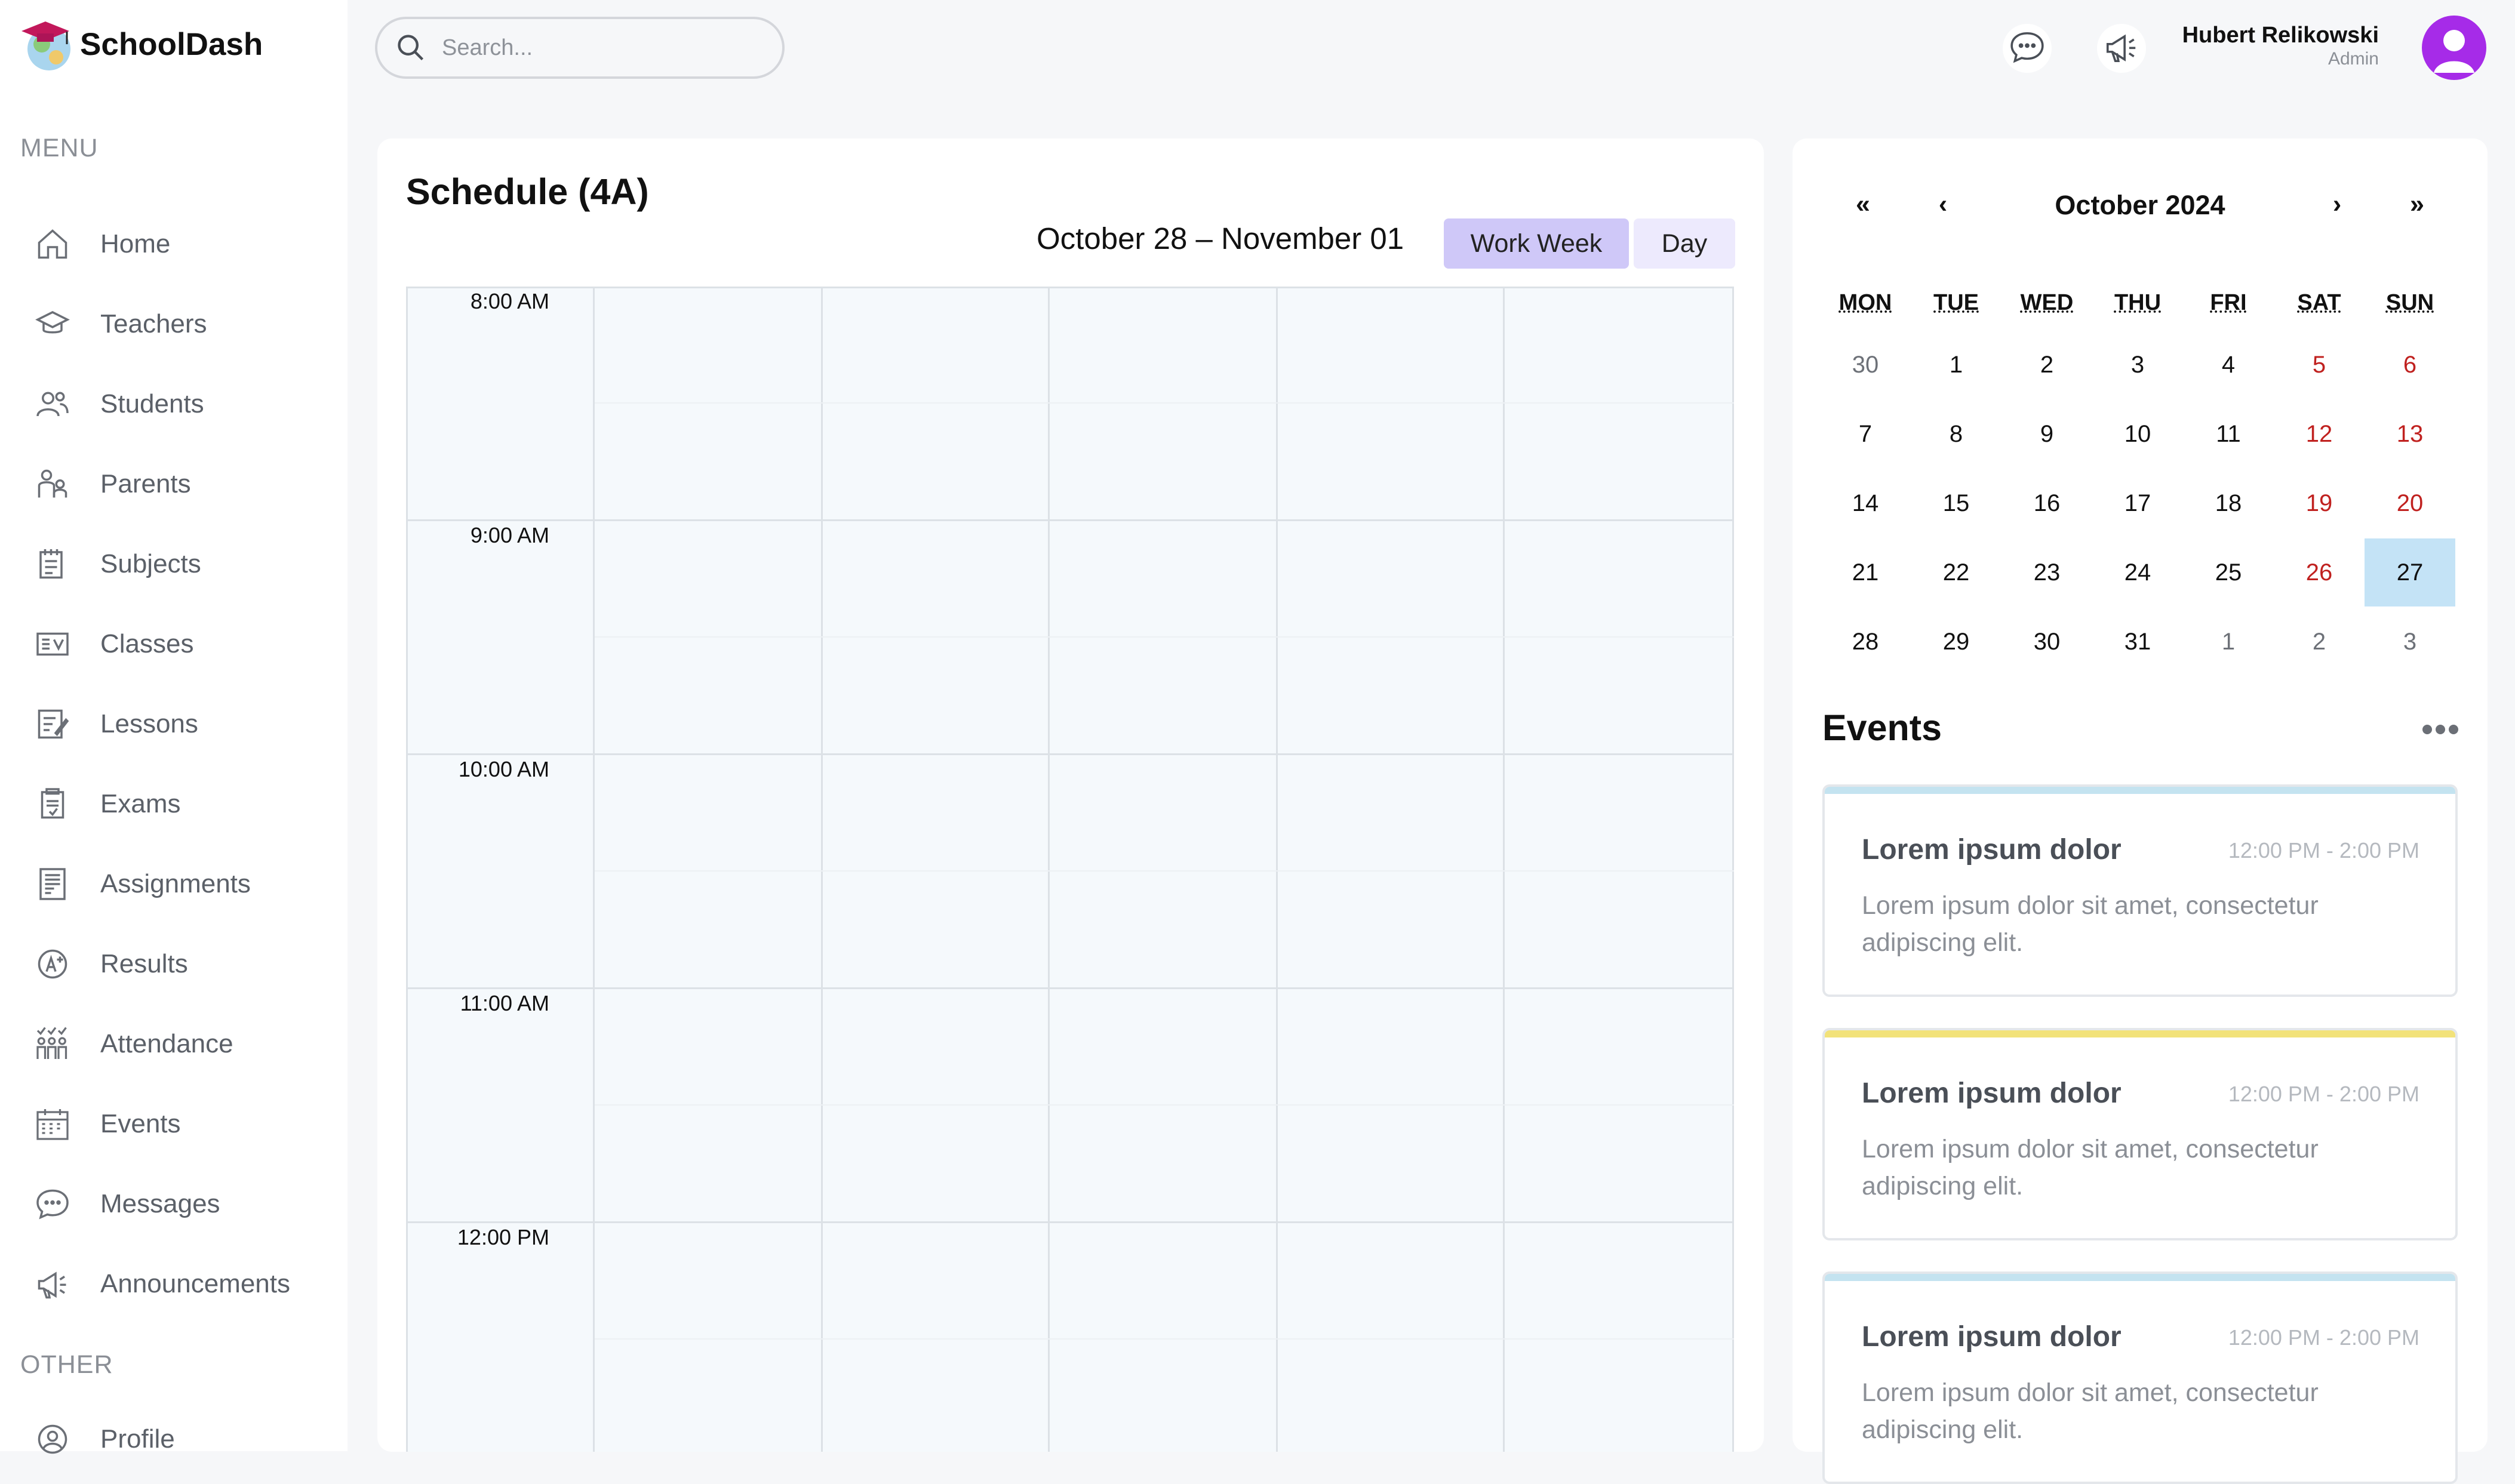  I want to click on calendar-day: 15, so click(1956, 503).